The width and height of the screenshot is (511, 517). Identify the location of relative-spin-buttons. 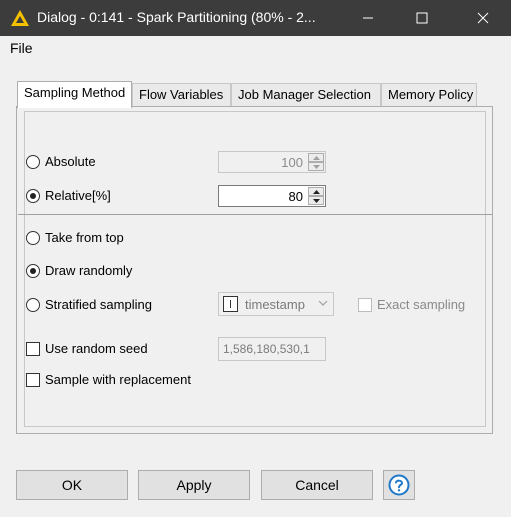
(316, 196).